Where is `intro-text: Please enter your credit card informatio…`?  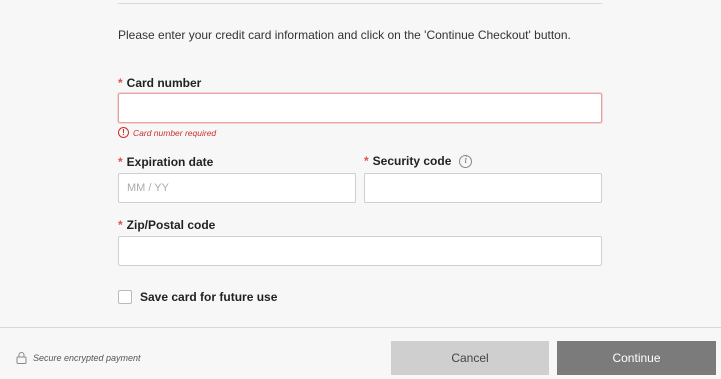
intro-text: Please enter your credit card informatio… is located at coordinates (344, 35).